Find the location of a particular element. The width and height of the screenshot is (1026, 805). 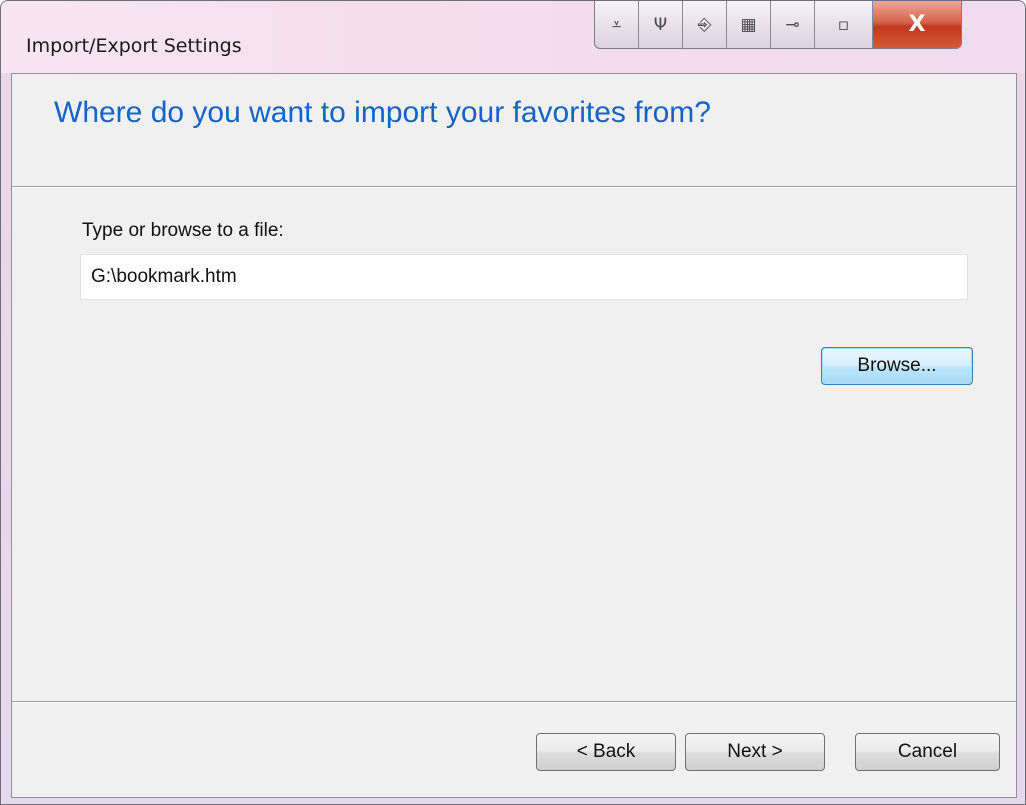

header-divider is located at coordinates (514, 187).